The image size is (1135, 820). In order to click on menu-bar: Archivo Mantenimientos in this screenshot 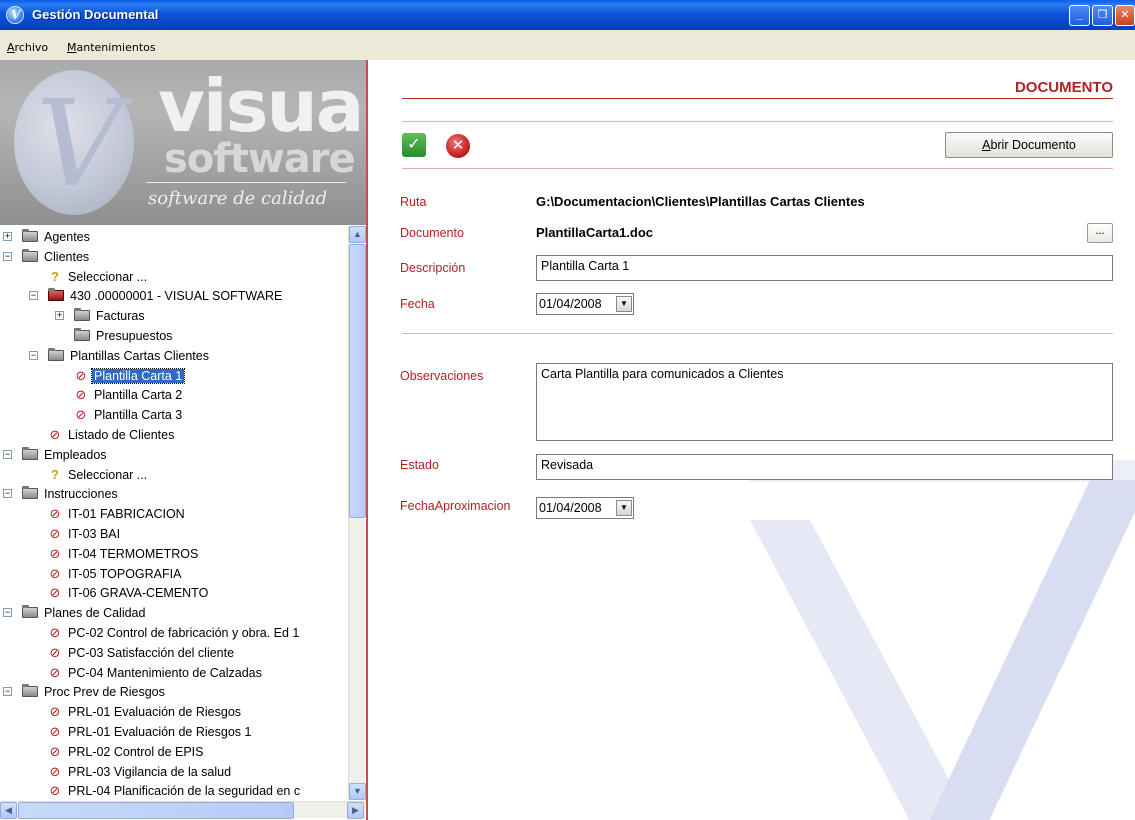, I will do `click(567, 45)`.